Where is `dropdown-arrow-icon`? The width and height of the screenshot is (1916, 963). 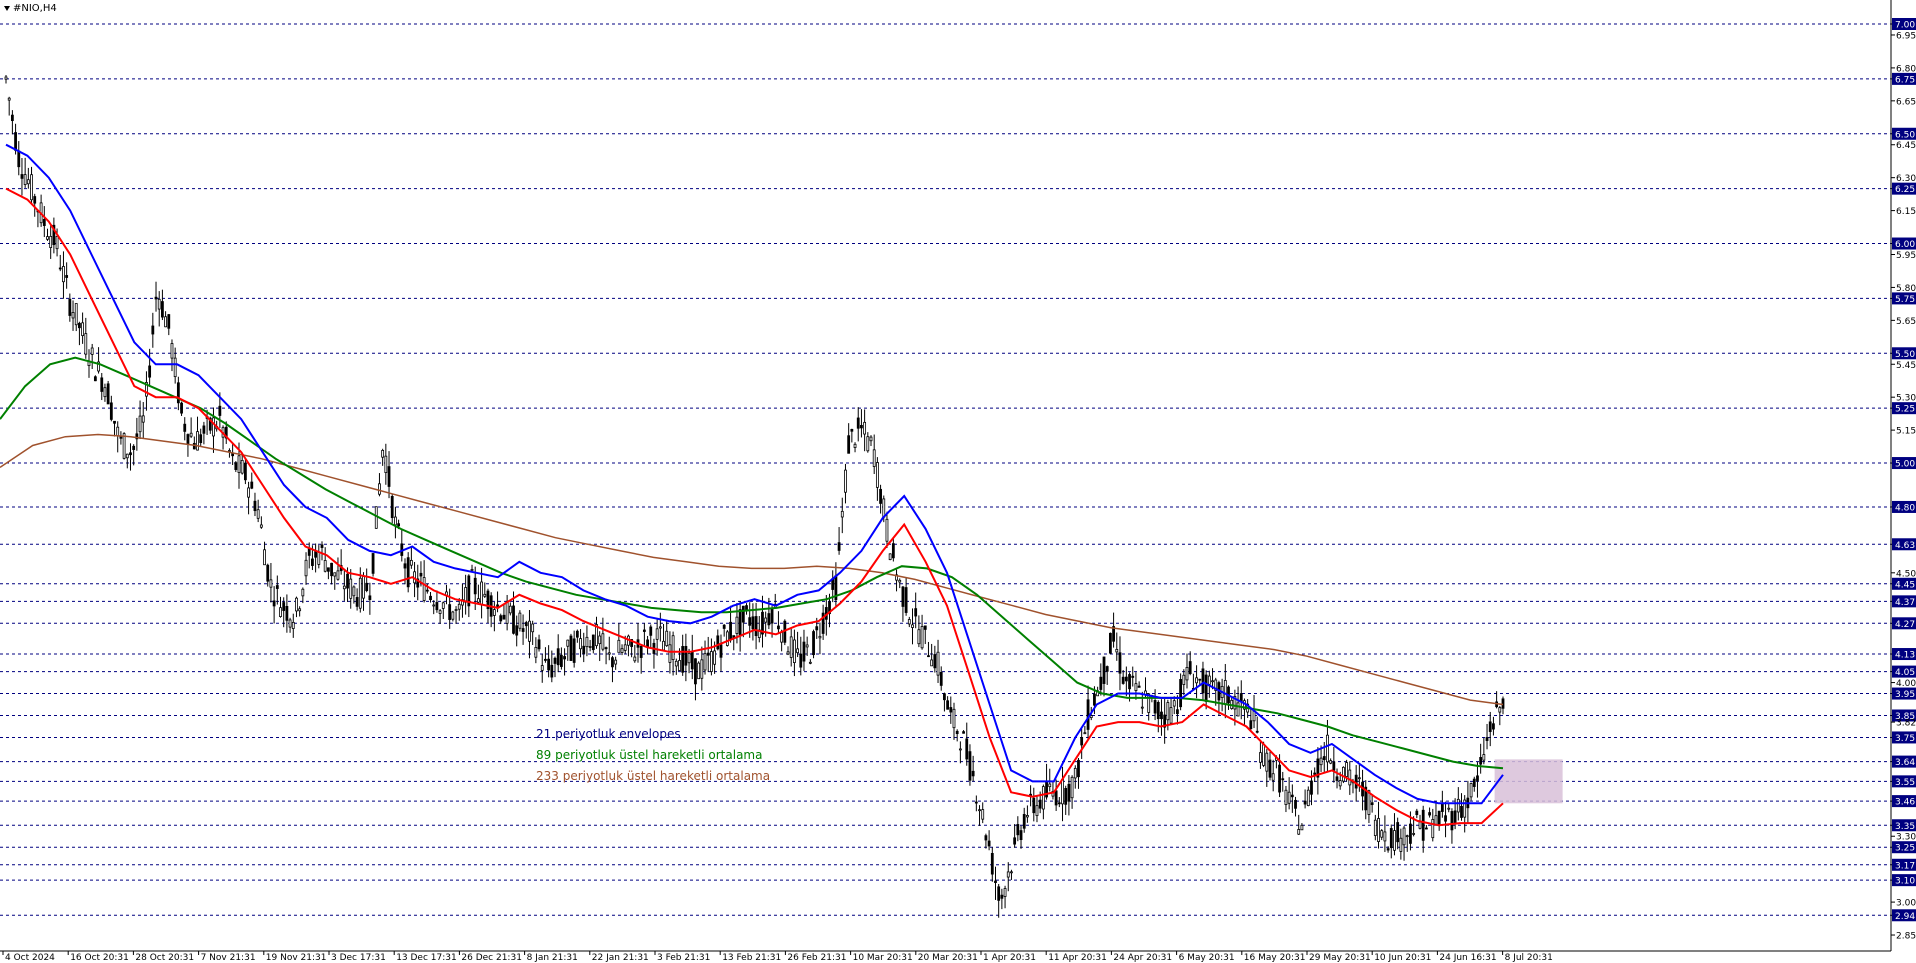
dropdown-arrow-icon is located at coordinates (7, 8).